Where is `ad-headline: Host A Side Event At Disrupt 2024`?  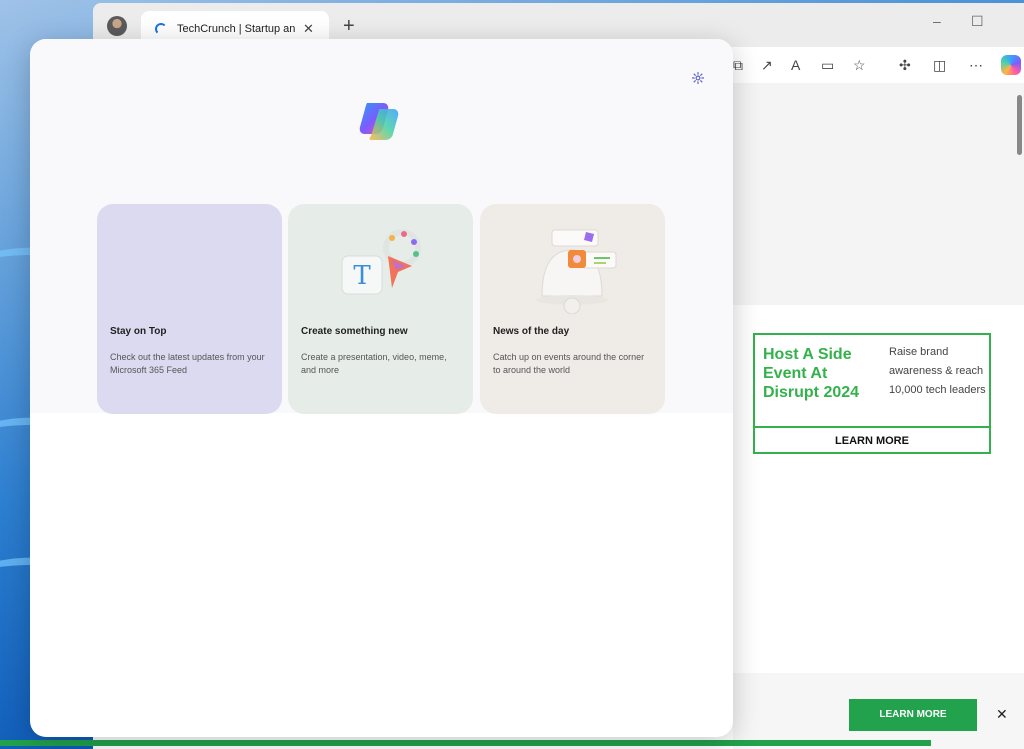 ad-headline: Host A Side Event At Disrupt 2024 is located at coordinates (811, 373).